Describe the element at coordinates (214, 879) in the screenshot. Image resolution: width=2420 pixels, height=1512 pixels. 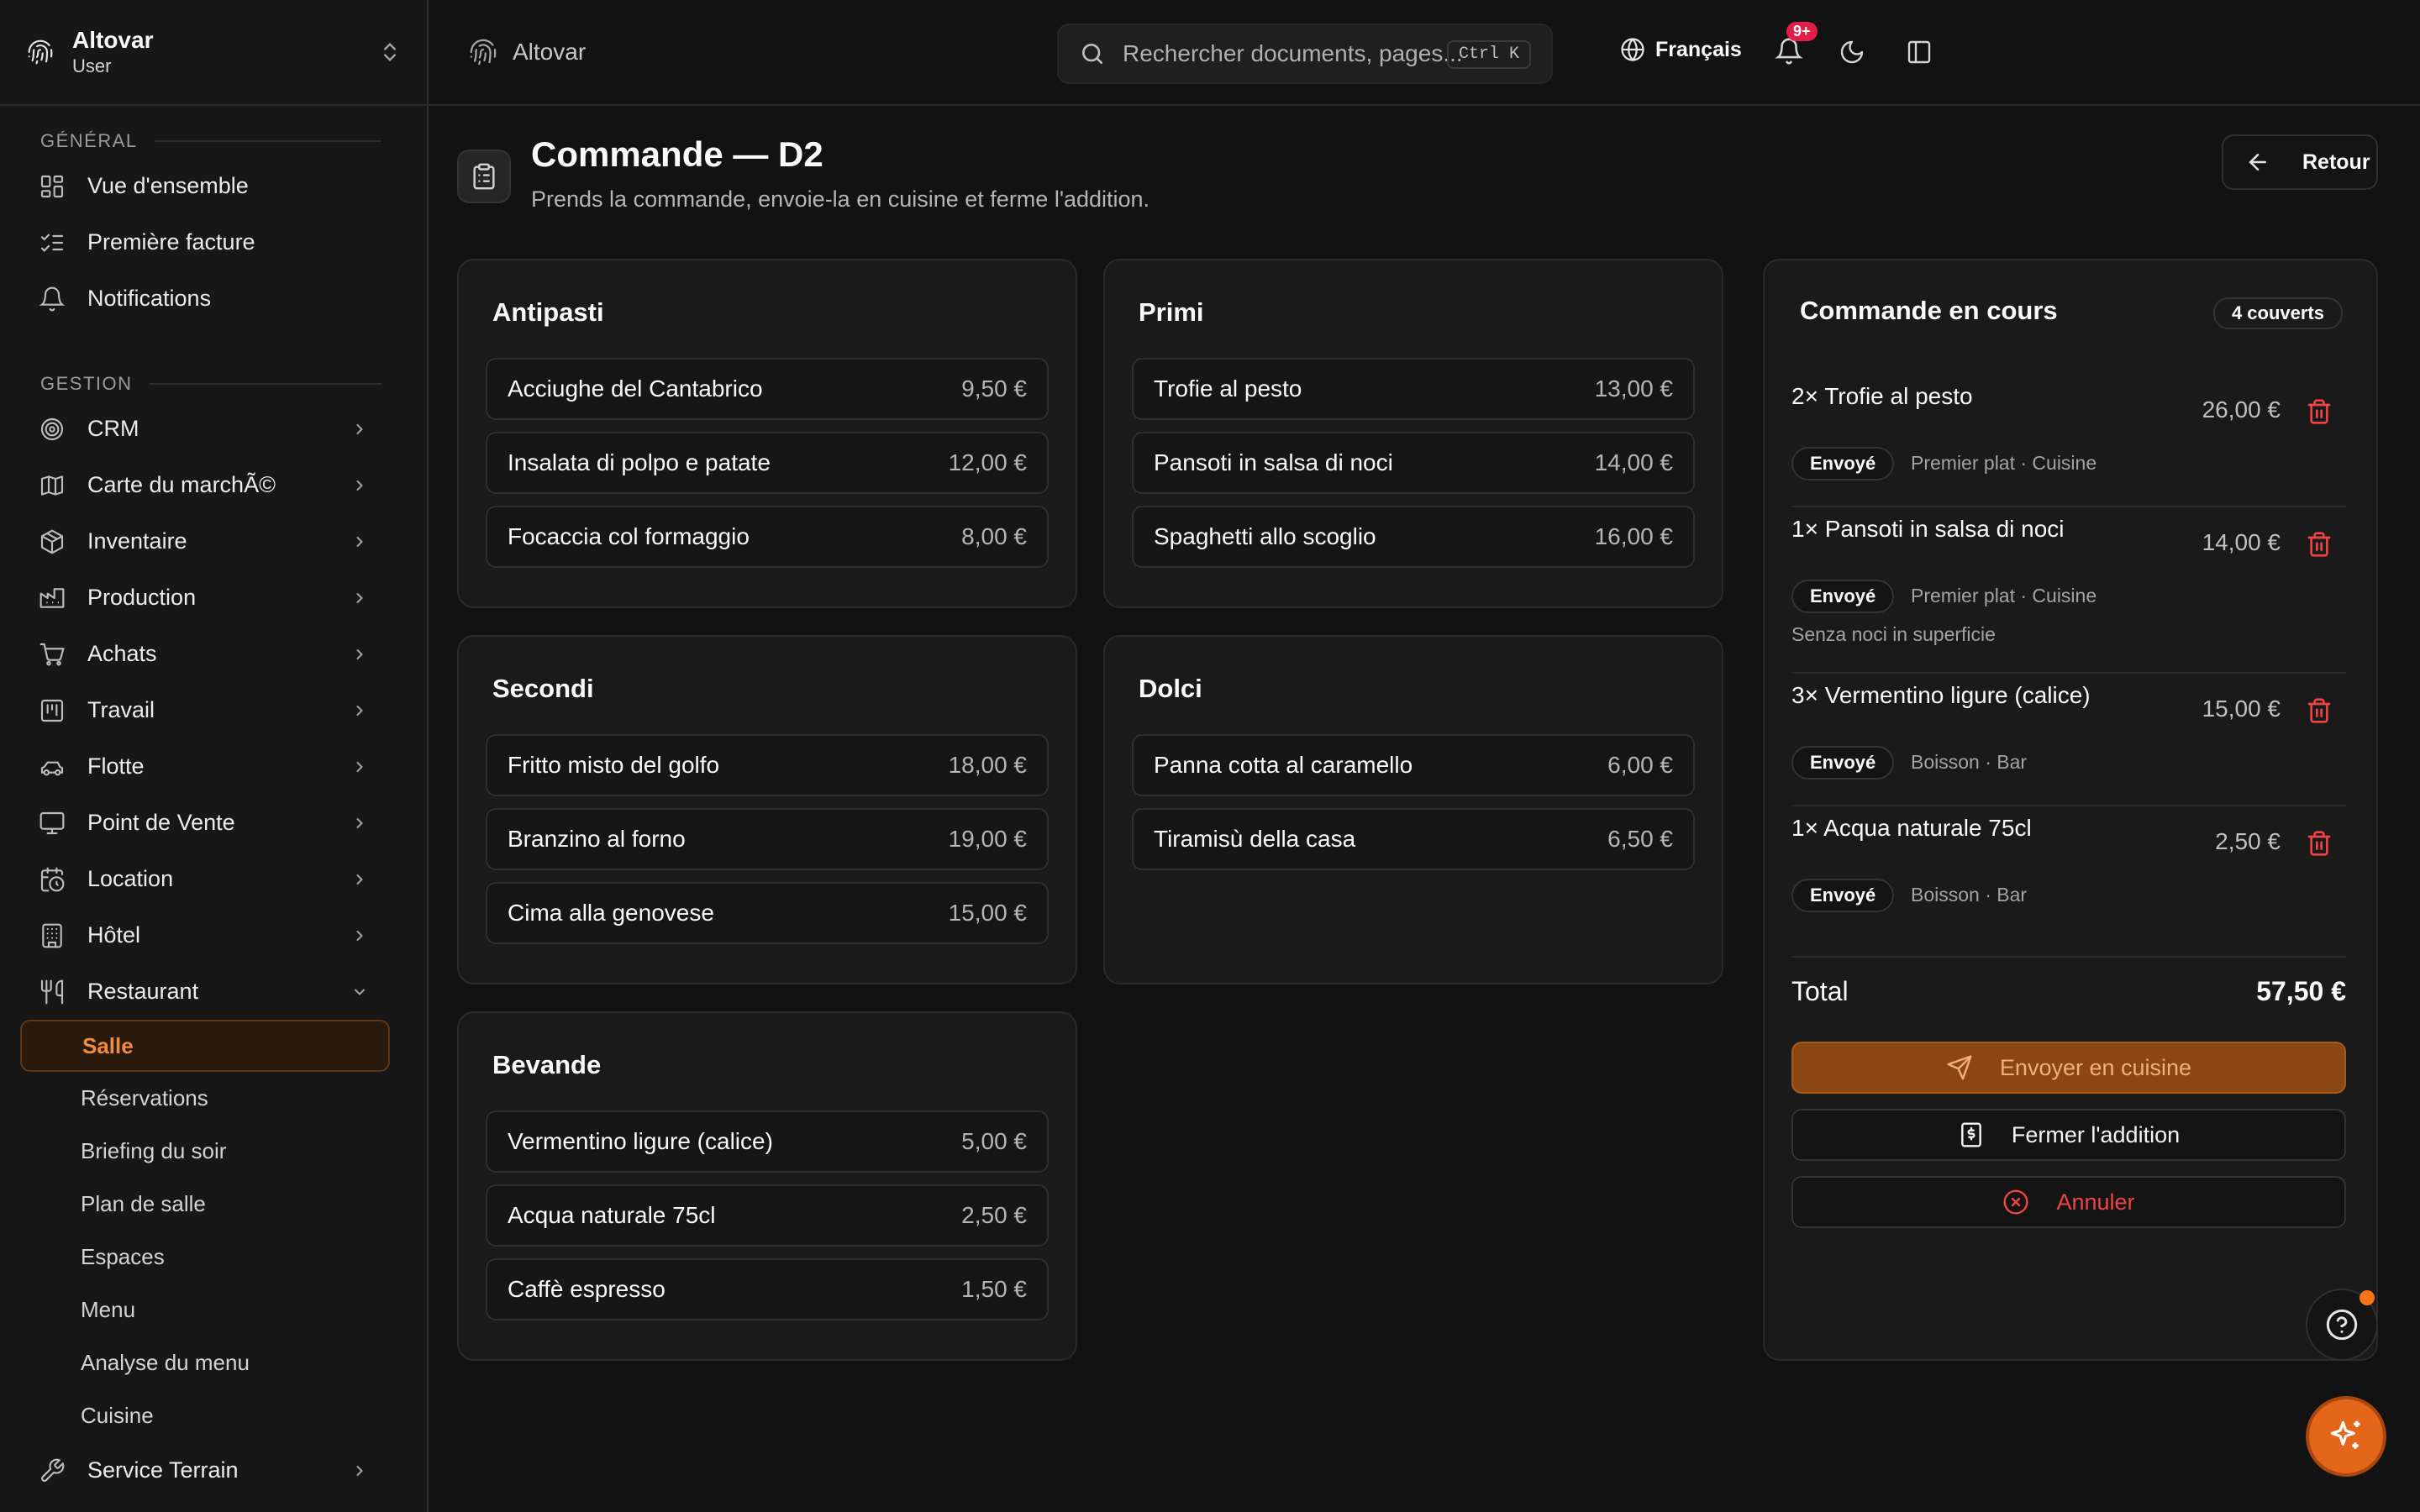
I see `sidebar-item-rental: Location` at that location.